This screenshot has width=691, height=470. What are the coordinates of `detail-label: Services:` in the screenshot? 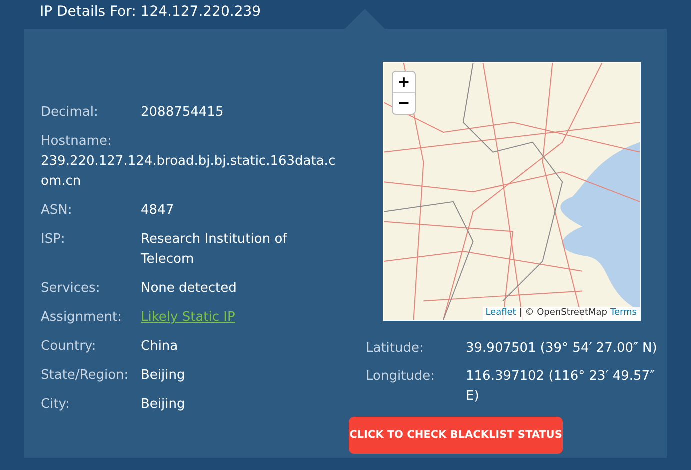 It's located at (71, 289).